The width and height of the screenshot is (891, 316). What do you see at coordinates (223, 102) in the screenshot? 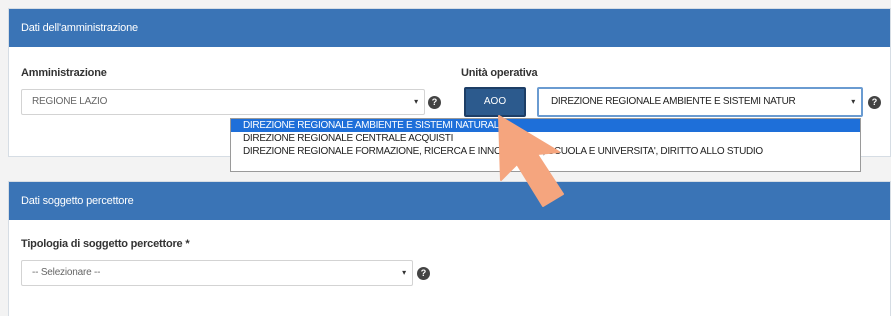
I see `amministrazione-select: REGIONE LAZIO ▾` at bounding box center [223, 102].